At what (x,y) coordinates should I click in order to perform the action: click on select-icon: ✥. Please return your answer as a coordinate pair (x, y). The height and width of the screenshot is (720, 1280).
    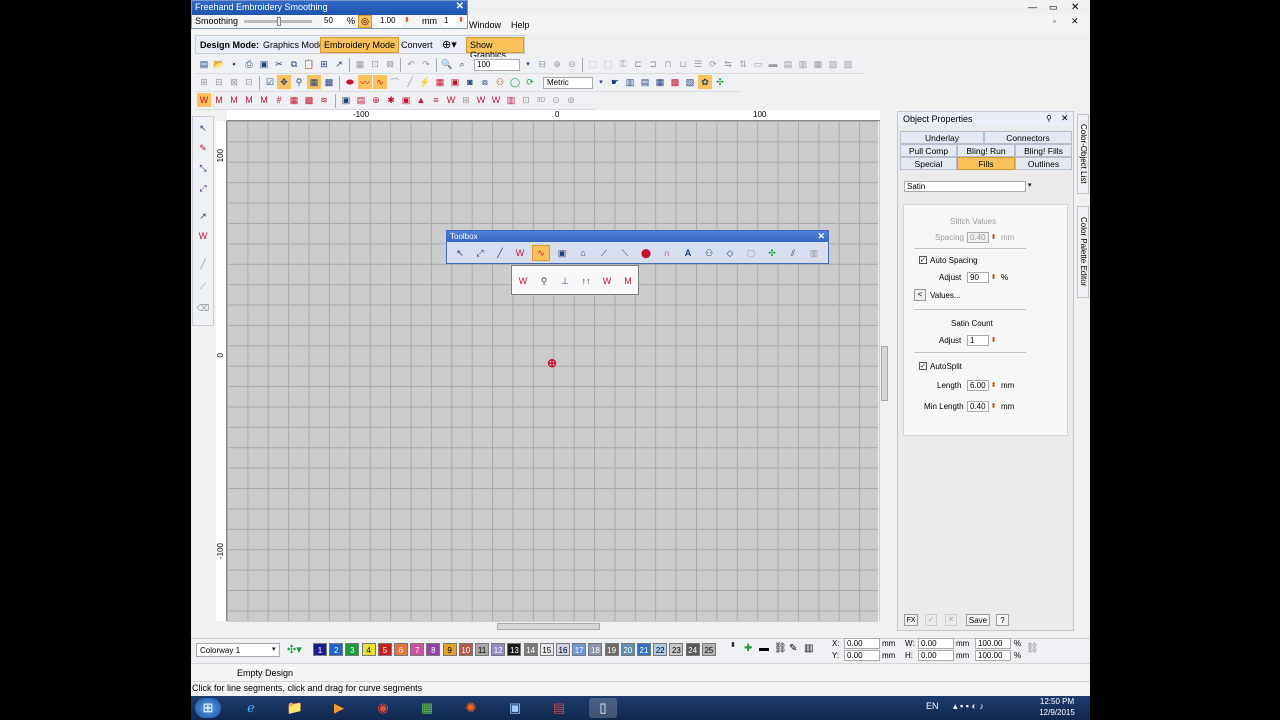
    Looking at the image, I should click on (284, 82).